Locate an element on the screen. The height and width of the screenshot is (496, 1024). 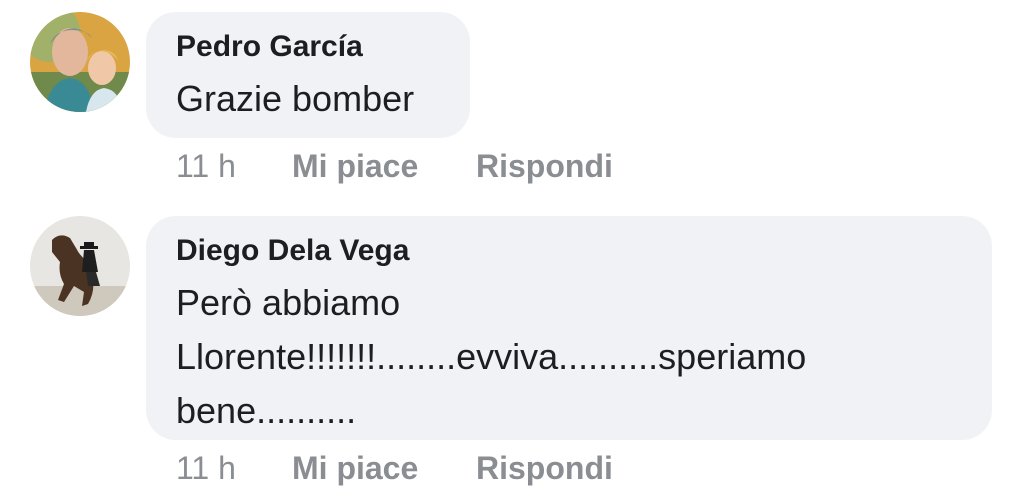
comment-author: Diego Dela Vega is located at coordinates (569, 251).